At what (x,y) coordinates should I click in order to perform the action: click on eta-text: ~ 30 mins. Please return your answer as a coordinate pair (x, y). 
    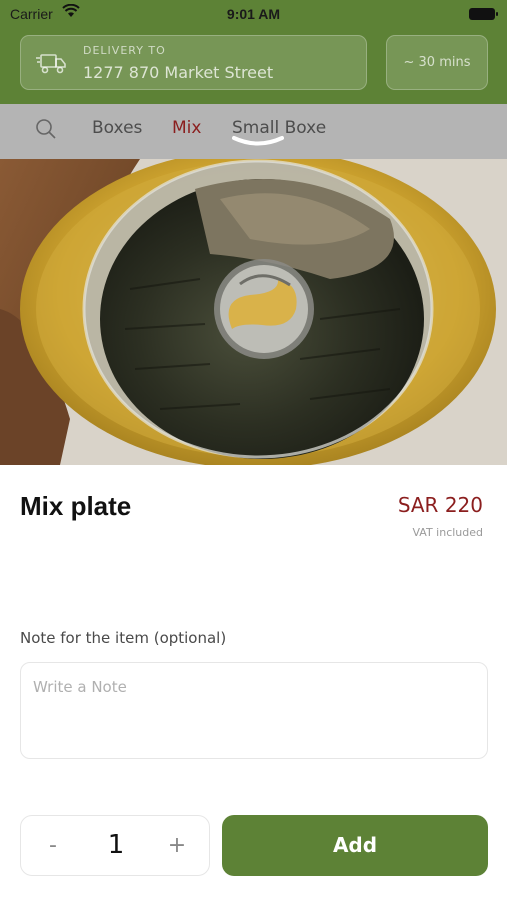
    Looking at the image, I should click on (437, 62).